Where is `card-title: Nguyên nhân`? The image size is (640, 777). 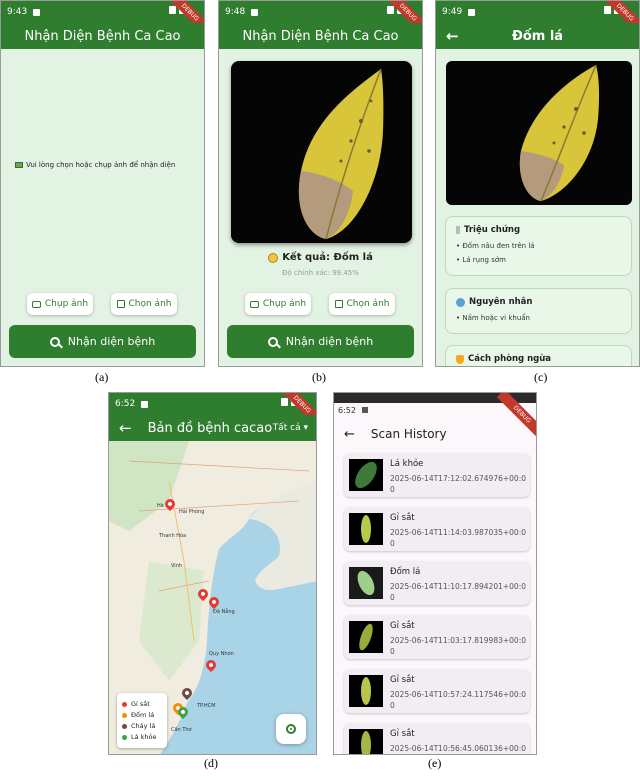
card-title: Nguyên nhân is located at coordinates (538, 302).